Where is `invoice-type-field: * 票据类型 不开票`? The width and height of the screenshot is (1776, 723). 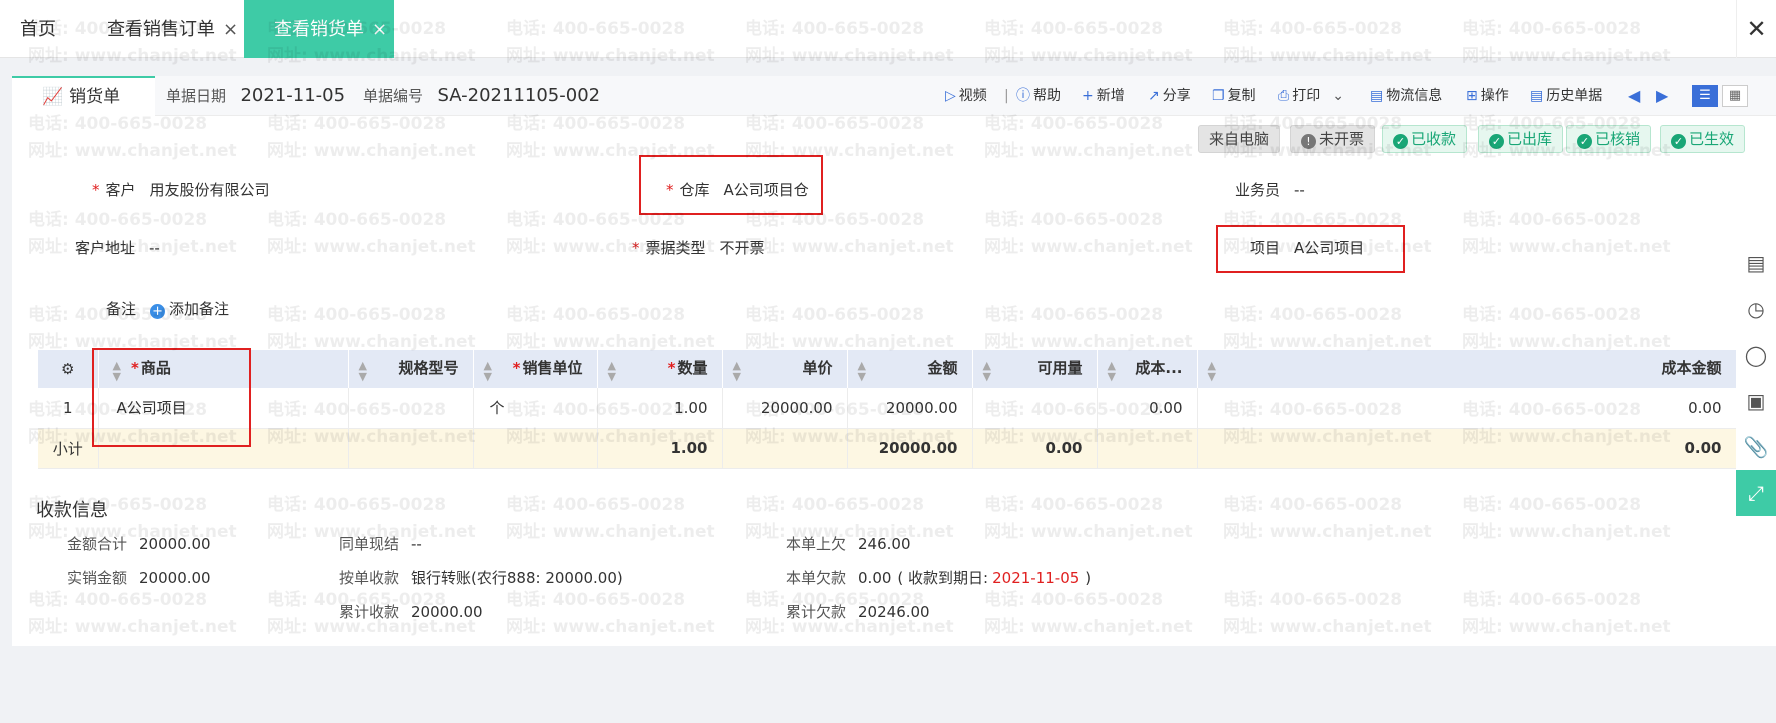 invoice-type-field: * 票据类型 不开票 is located at coordinates (698, 247).